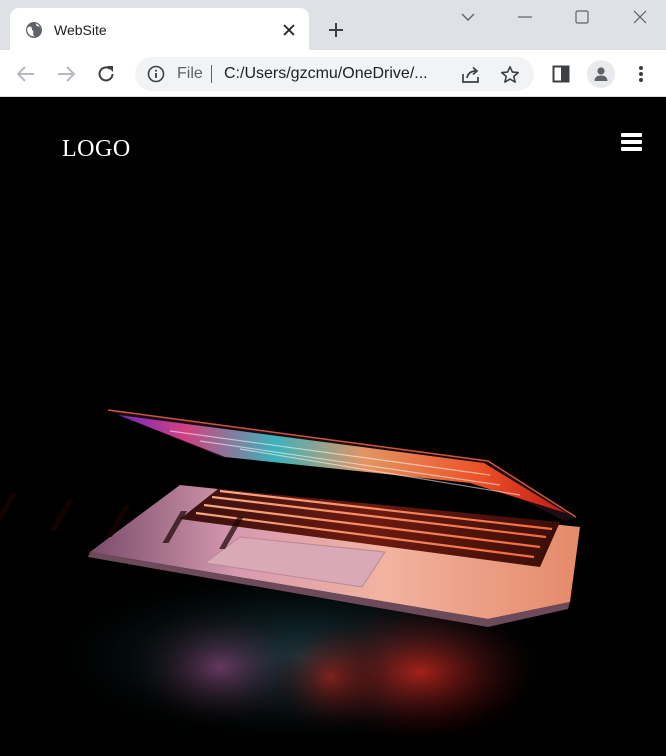  Describe the element at coordinates (640, 17) in the screenshot. I see `close-window-icon` at that location.